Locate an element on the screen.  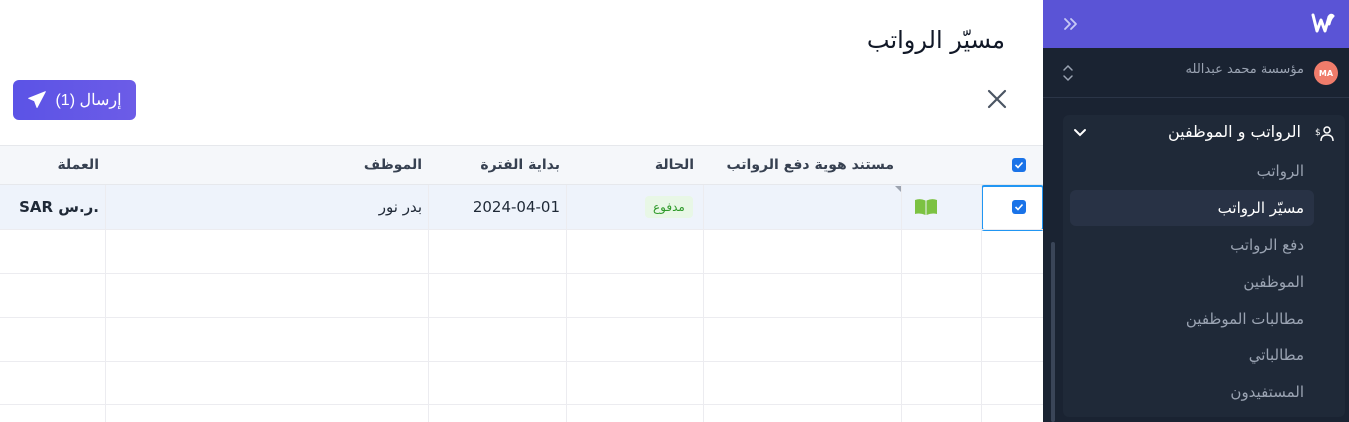
sidebar-item-employee-claims: مطالبات الموظفين is located at coordinates (1245, 319).